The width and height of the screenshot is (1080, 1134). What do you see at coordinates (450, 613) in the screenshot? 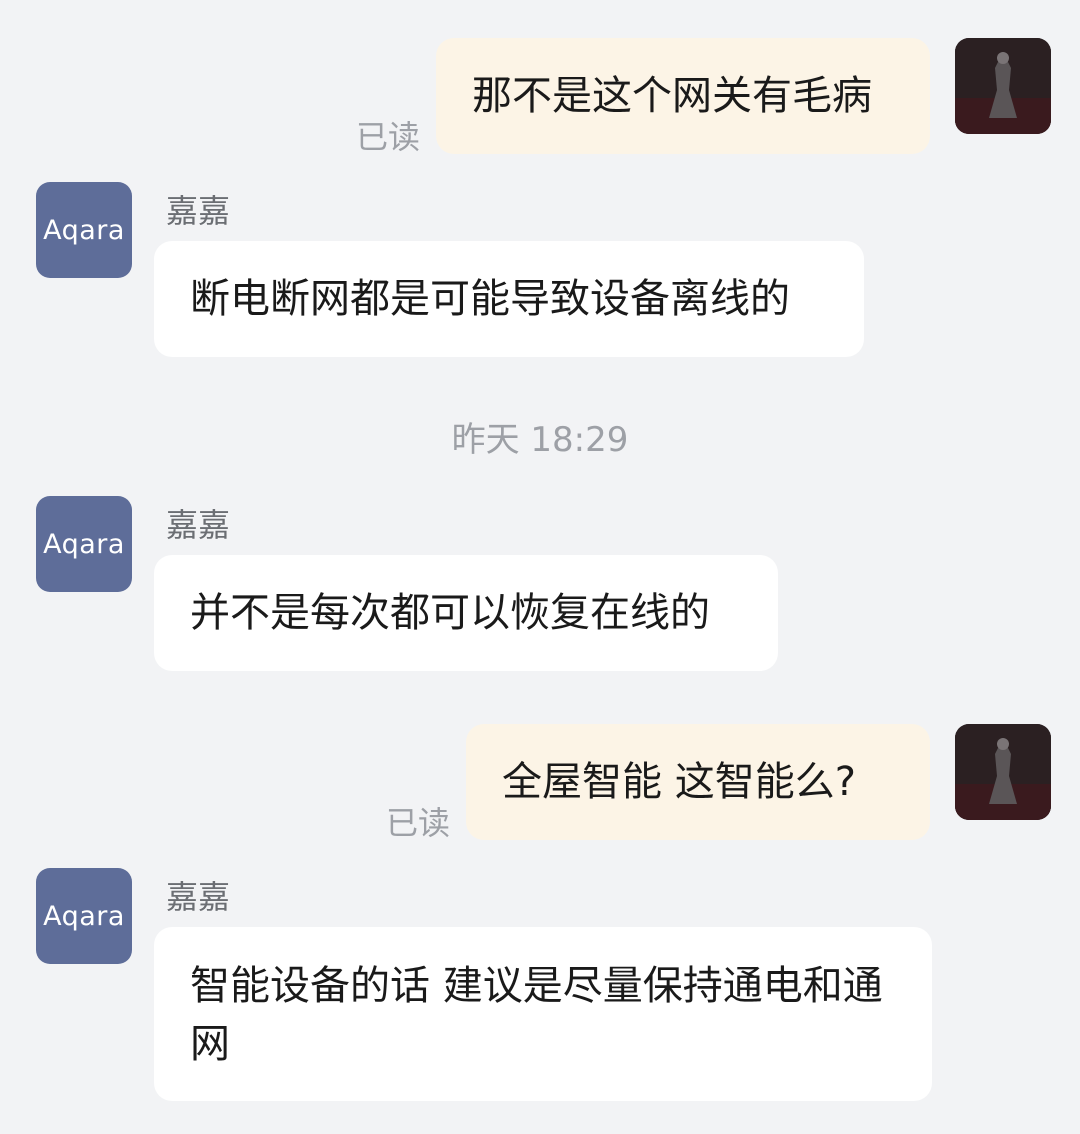
I see `message-text: 并不是每次都可以恢复在线的` at bounding box center [450, 613].